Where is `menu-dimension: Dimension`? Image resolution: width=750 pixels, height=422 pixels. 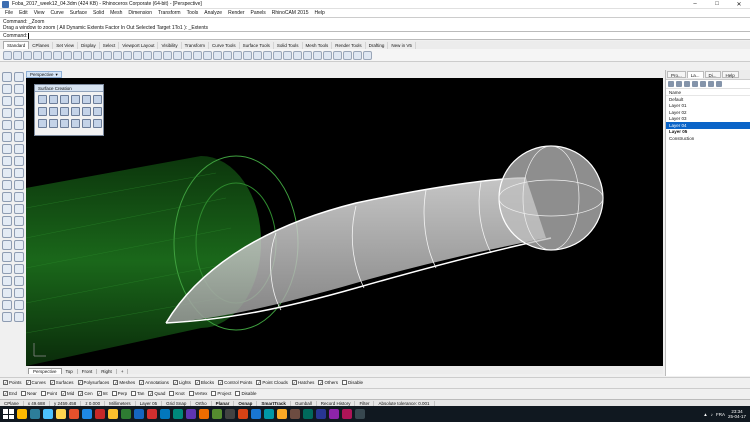
menu-dimension: Dimension is located at coordinates (140, 13).